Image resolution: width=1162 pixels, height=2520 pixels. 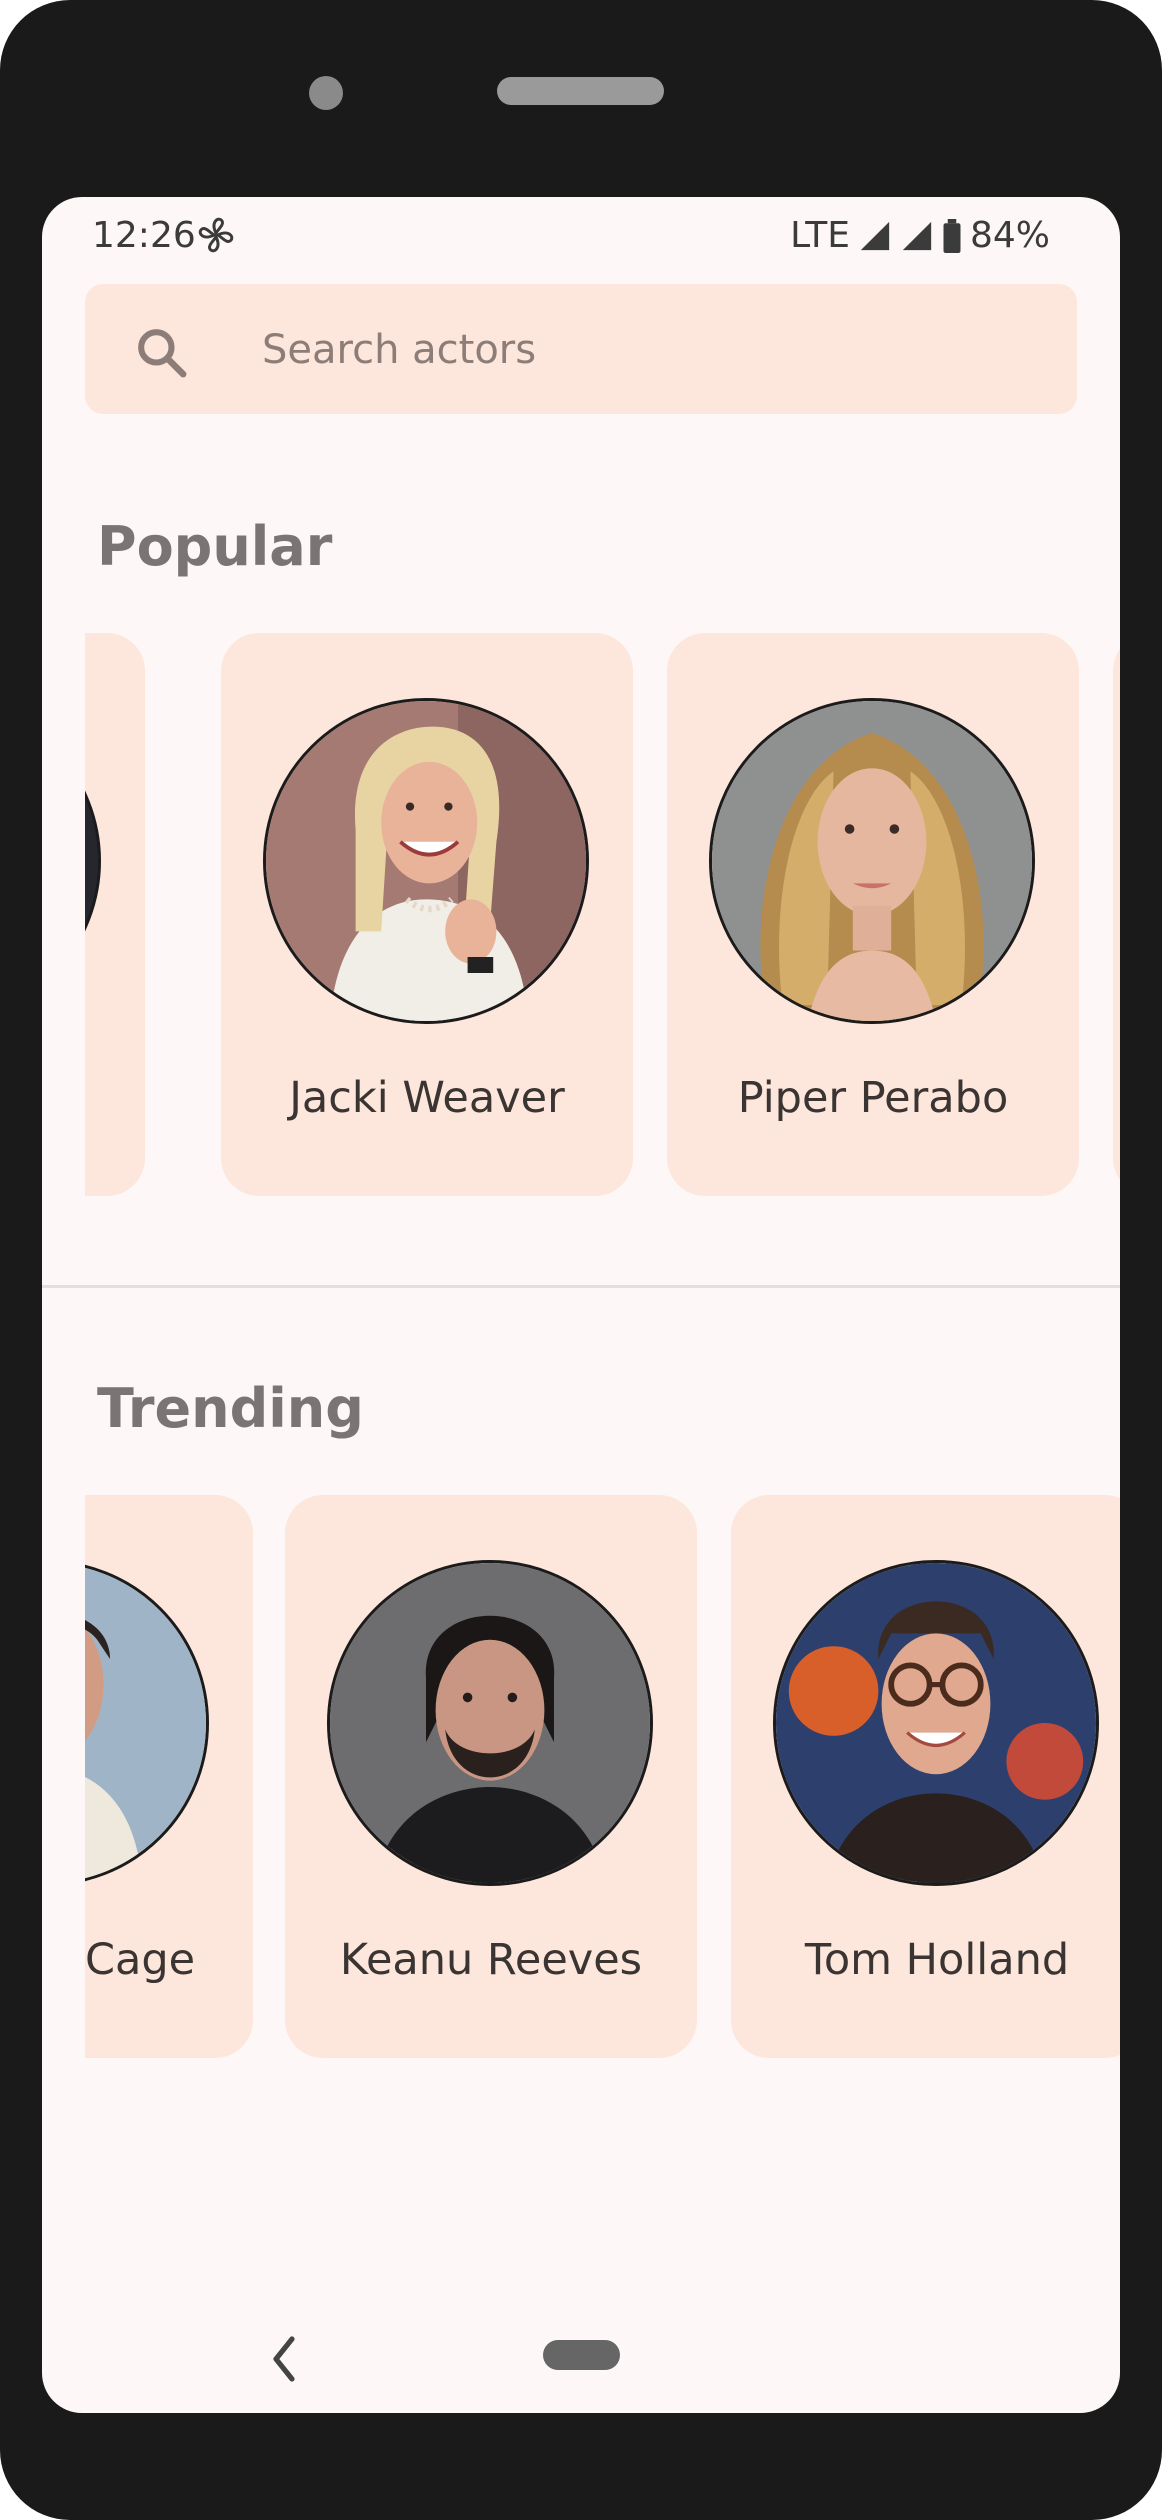 I want to click on section-divider, so click(x=581, y=1286).